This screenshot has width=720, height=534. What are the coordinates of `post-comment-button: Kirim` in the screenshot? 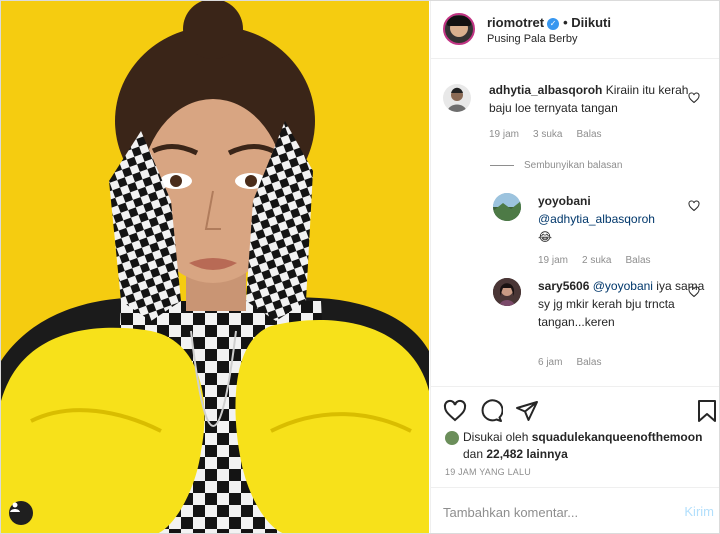 It's located at (699, 511).